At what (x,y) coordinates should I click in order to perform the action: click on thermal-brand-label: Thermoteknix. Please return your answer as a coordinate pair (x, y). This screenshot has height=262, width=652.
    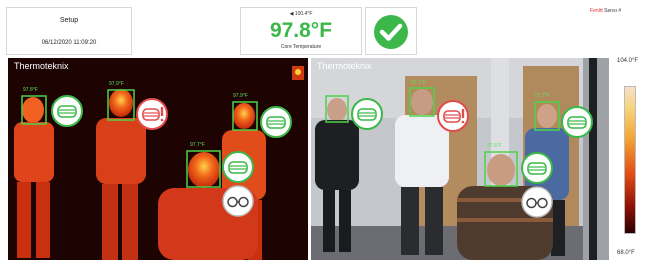
    Looking at the image, I should click on (41, 66).